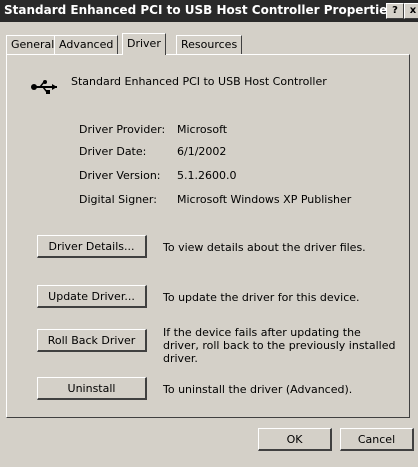 The width and height of the screenshot is (418, 467). I want to click on uninstall-description: To uninstall the driver (Advanced)., so click(258, 389).